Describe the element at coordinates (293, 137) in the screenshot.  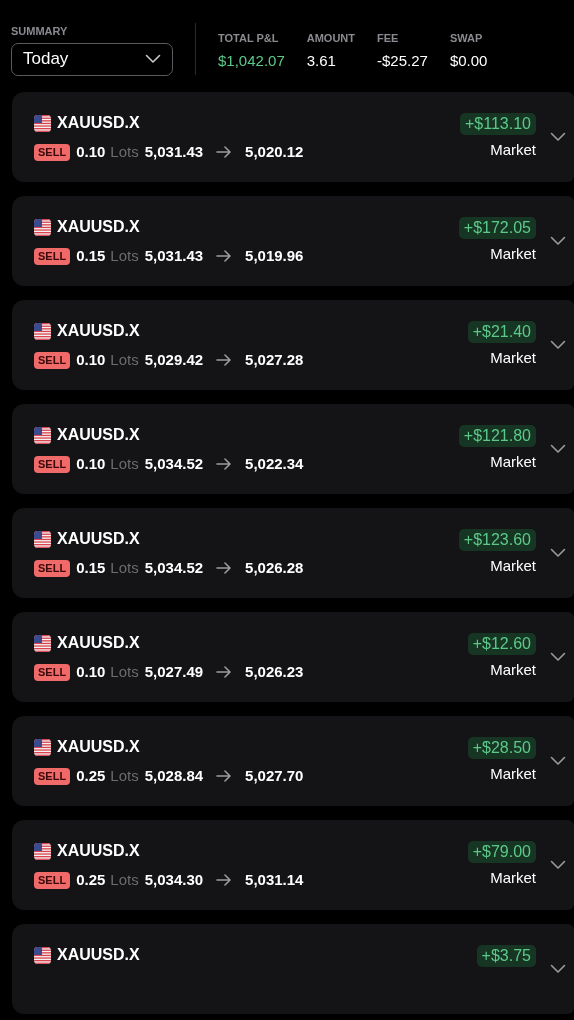
I see `trade-card: XAUUSD.X SELL 0.10 Lots 5,031.43 5,020.12 +$113.10 Market` at that location.